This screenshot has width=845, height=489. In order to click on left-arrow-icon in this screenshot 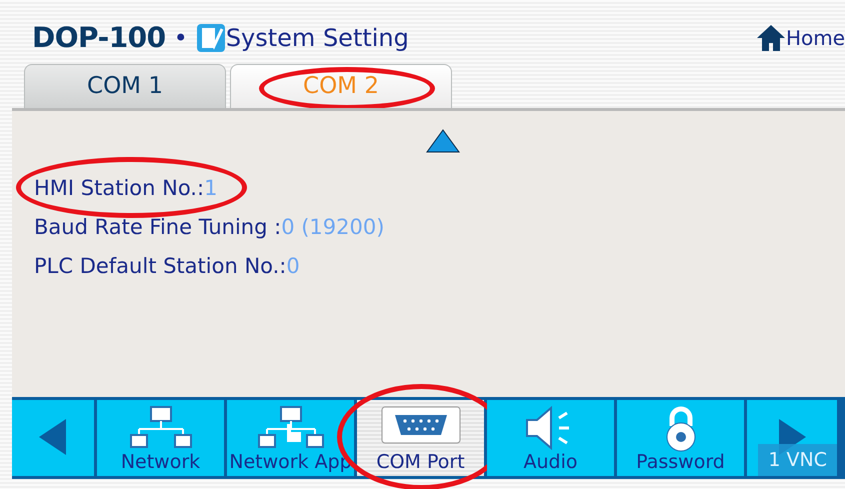, I will do `click(53, 437)`.